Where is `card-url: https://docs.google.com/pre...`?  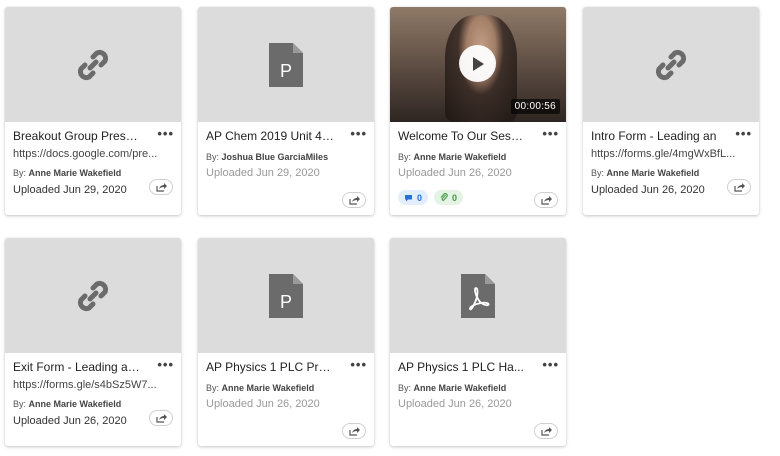 card-url: https://docs.google.com/pre... is located at coordinates (93, 154).